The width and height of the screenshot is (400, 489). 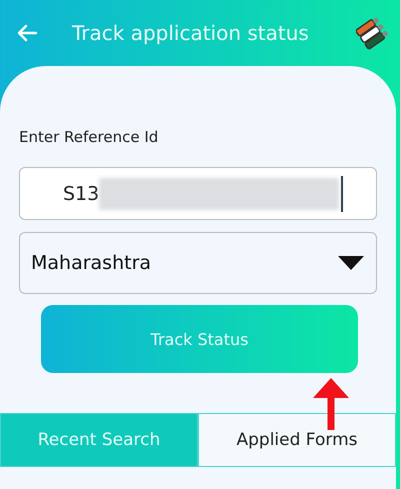 I want to click on screen-title: Track application status, so click(x=191, y=33).